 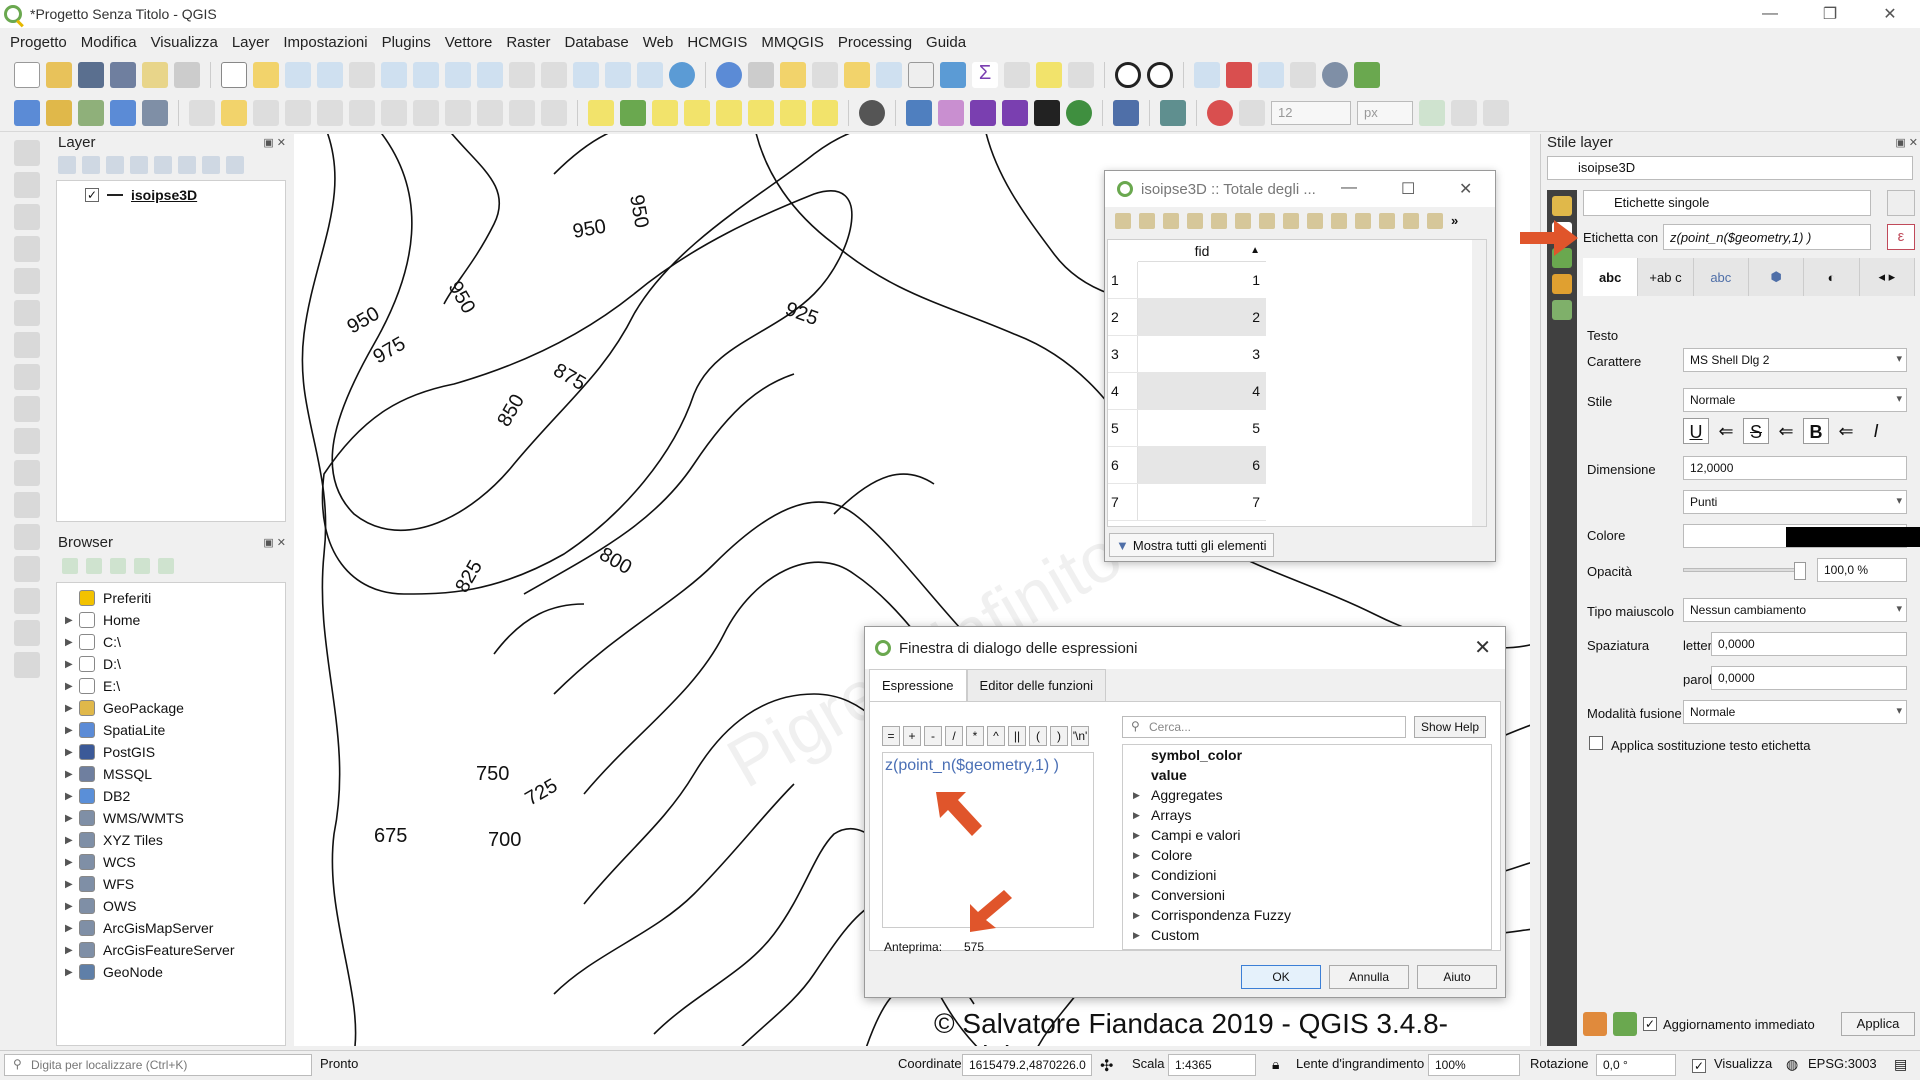 What do you see at coordinates (171, 598) in the screenshot?
I see `browser-item: Preferiti` at bounding box center [171, 598].